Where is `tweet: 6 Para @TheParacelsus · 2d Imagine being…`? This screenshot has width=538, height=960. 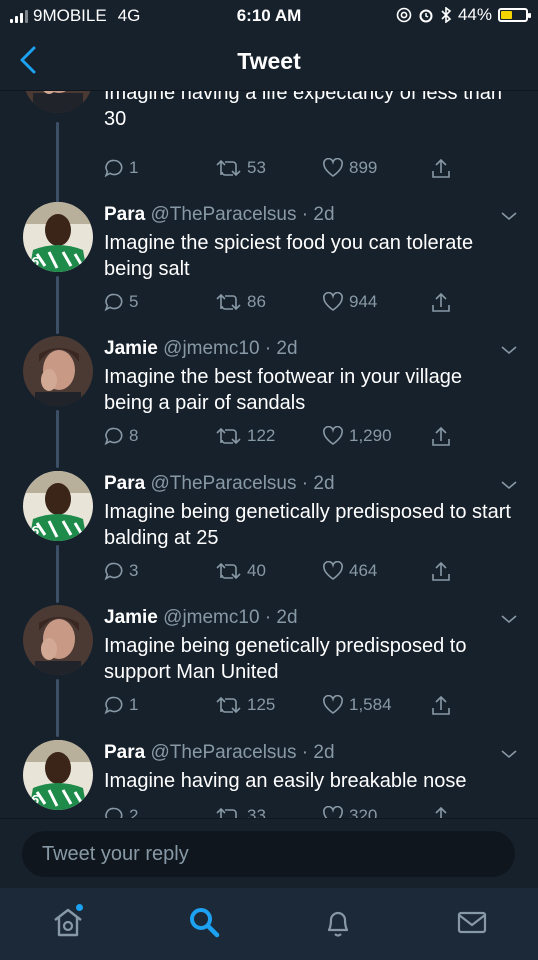
tweet: 6 Para @TheParacelsus · 2d Imagine being… is located at coordinates (269, 538).